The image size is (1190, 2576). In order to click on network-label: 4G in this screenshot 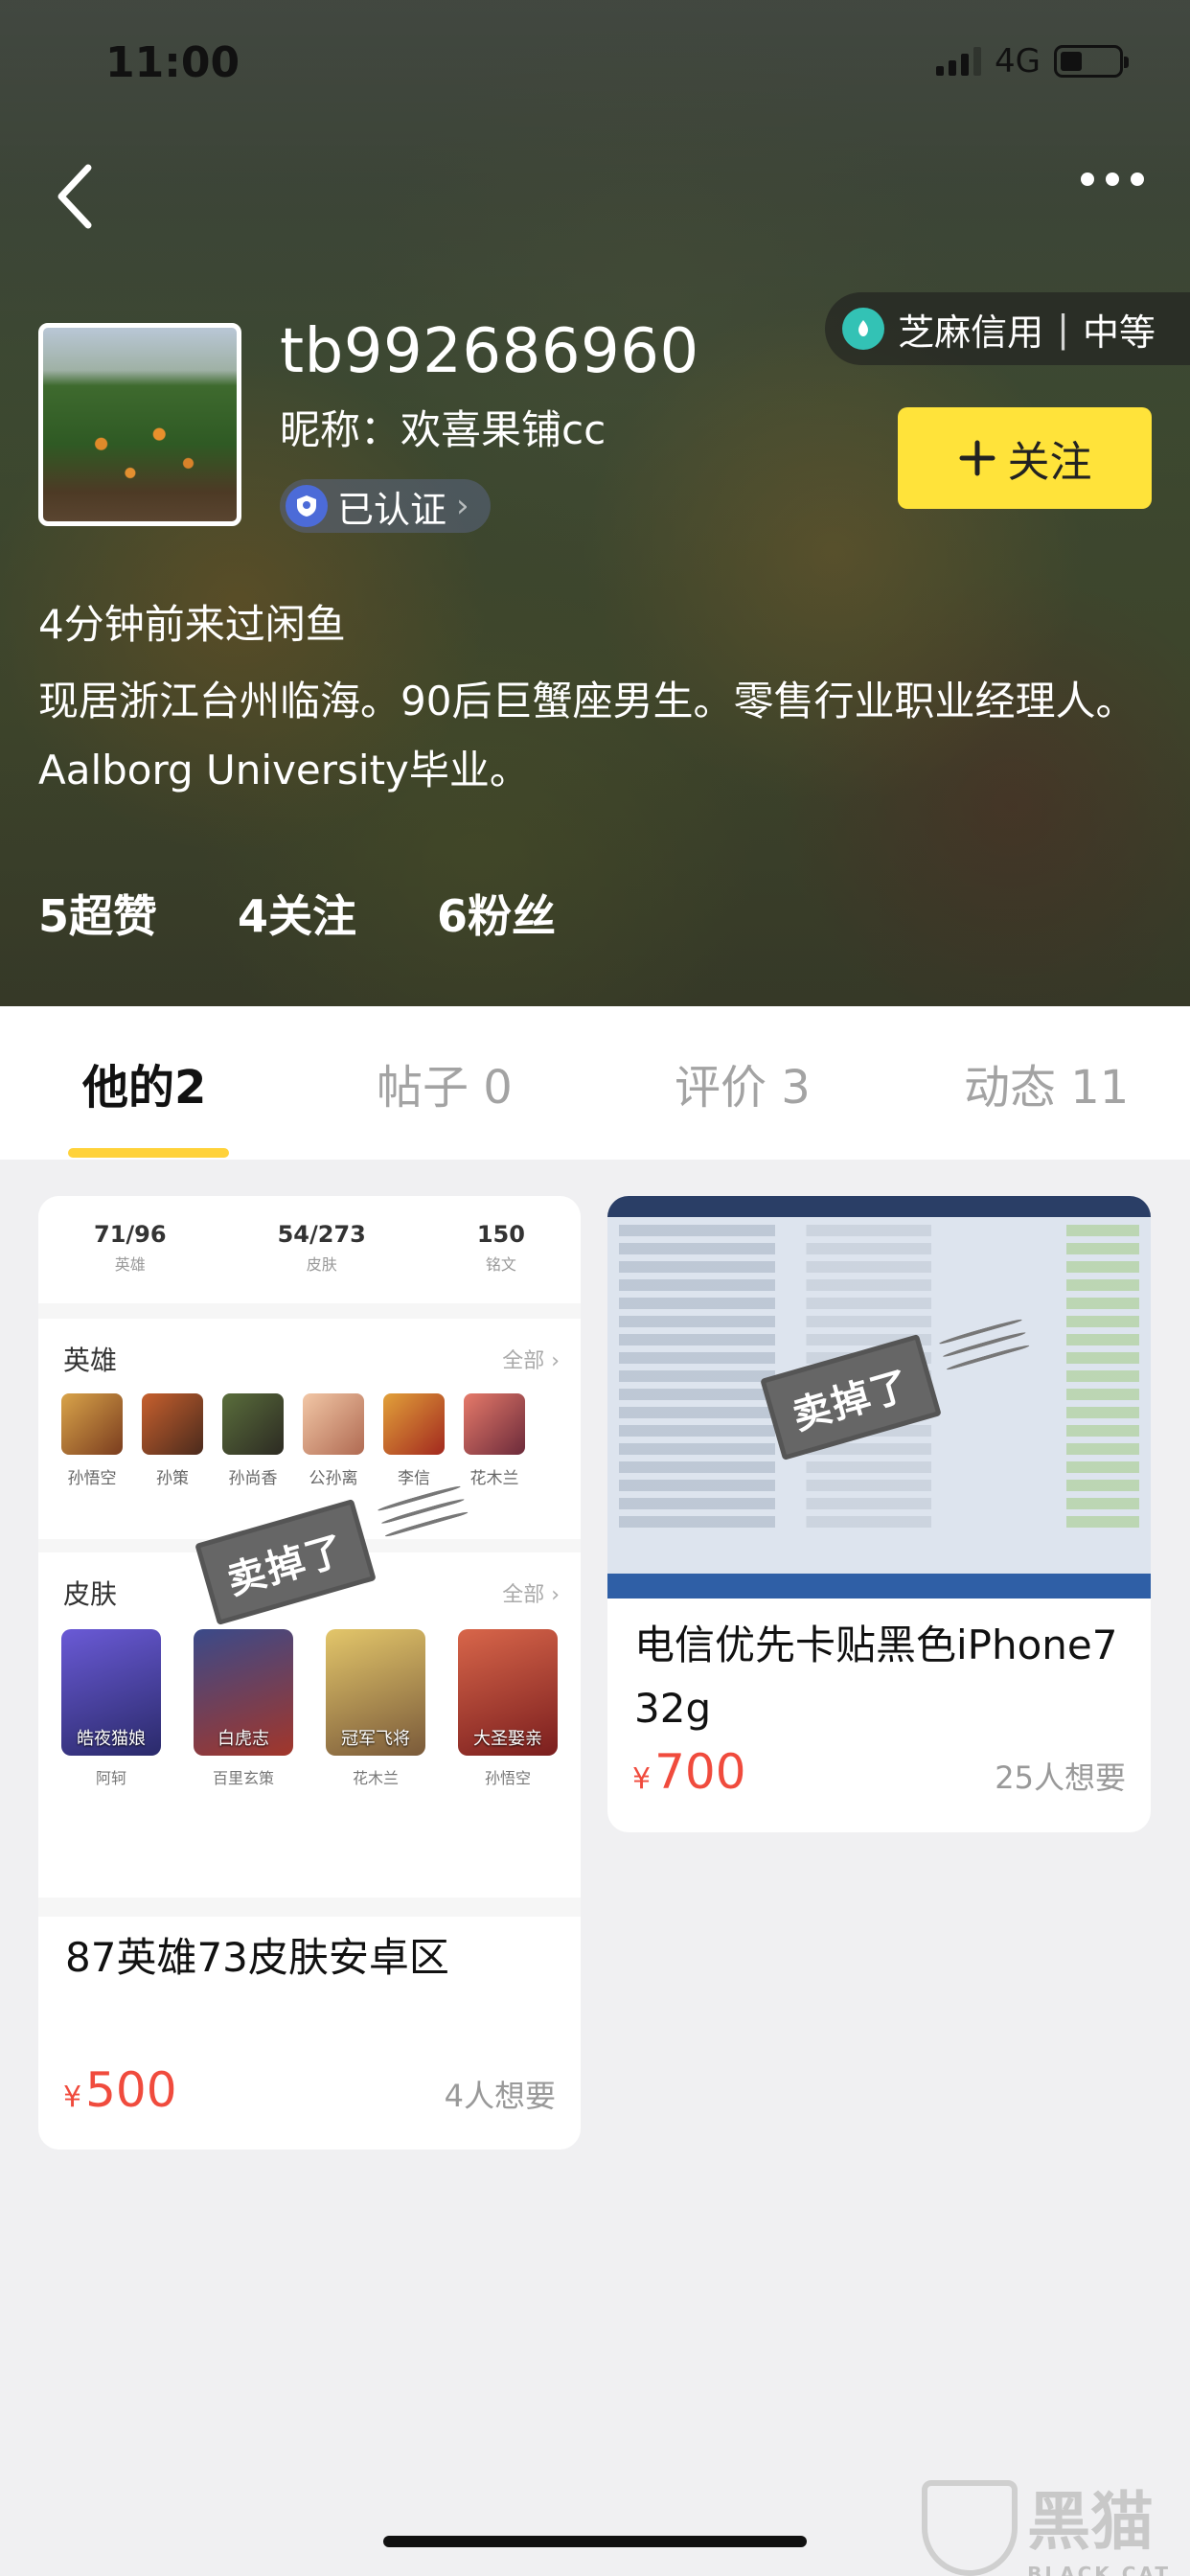, I will do `click(1018, 61)`.